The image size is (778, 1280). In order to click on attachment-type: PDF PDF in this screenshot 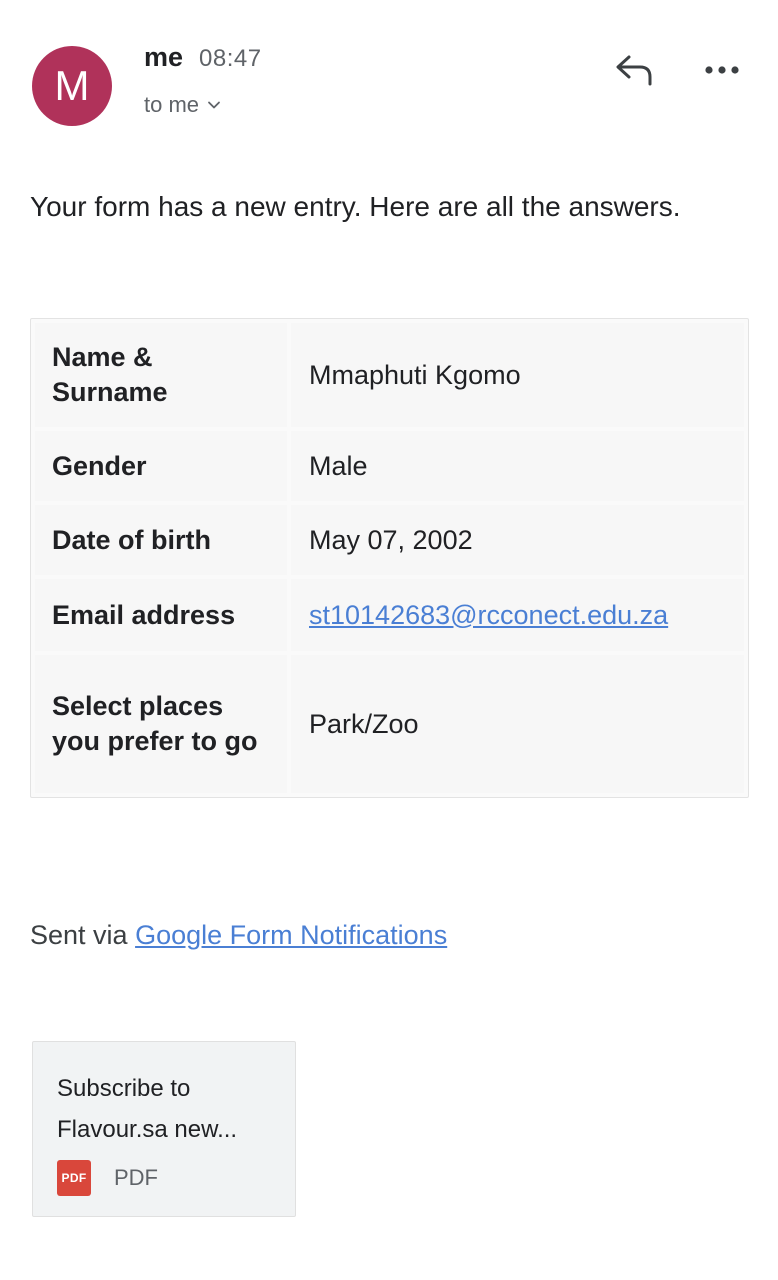, I will do `click(107, 1178)`.